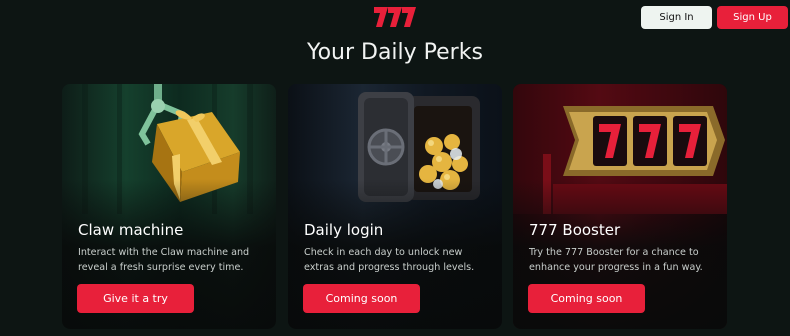 The height and width of the screenshot is (336, 790). Describe the element at coordinates (676, 17) in the screenshot. I see `sign-in-button: Sign In` at that location.